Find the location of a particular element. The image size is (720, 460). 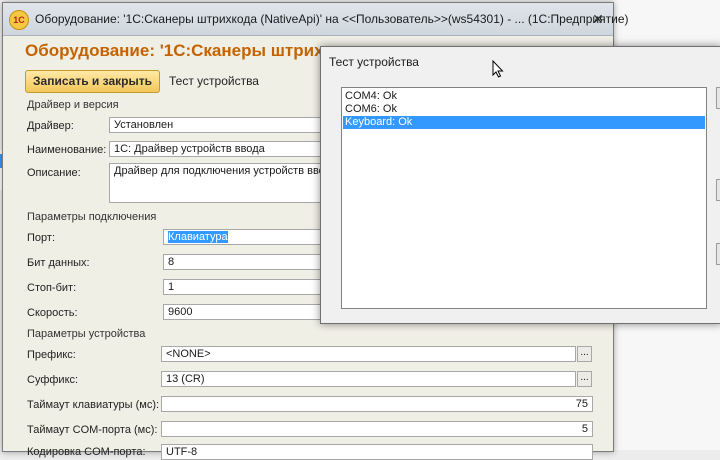

name-field: 1С: Драйвер устройств ввода is located at coordinates (224, 149).